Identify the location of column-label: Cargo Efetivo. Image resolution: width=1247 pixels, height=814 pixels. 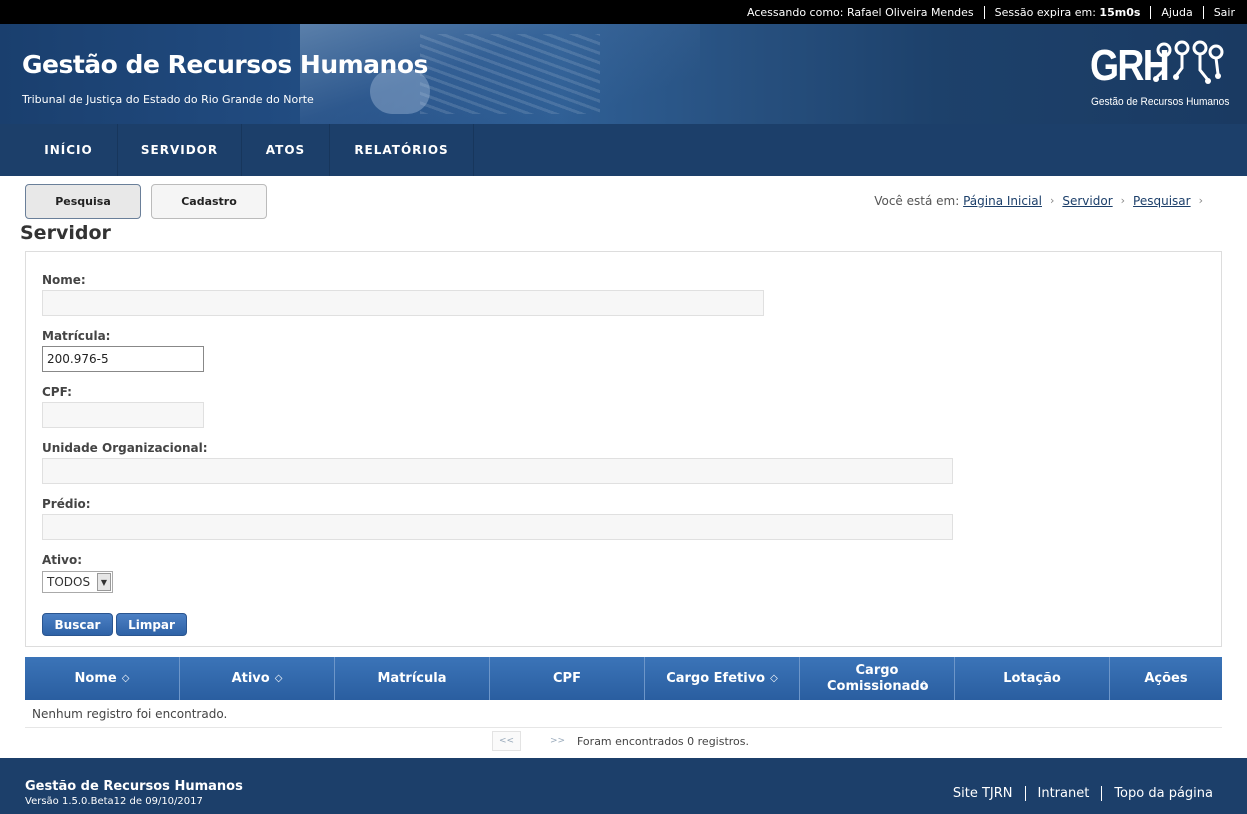
(716, 678).